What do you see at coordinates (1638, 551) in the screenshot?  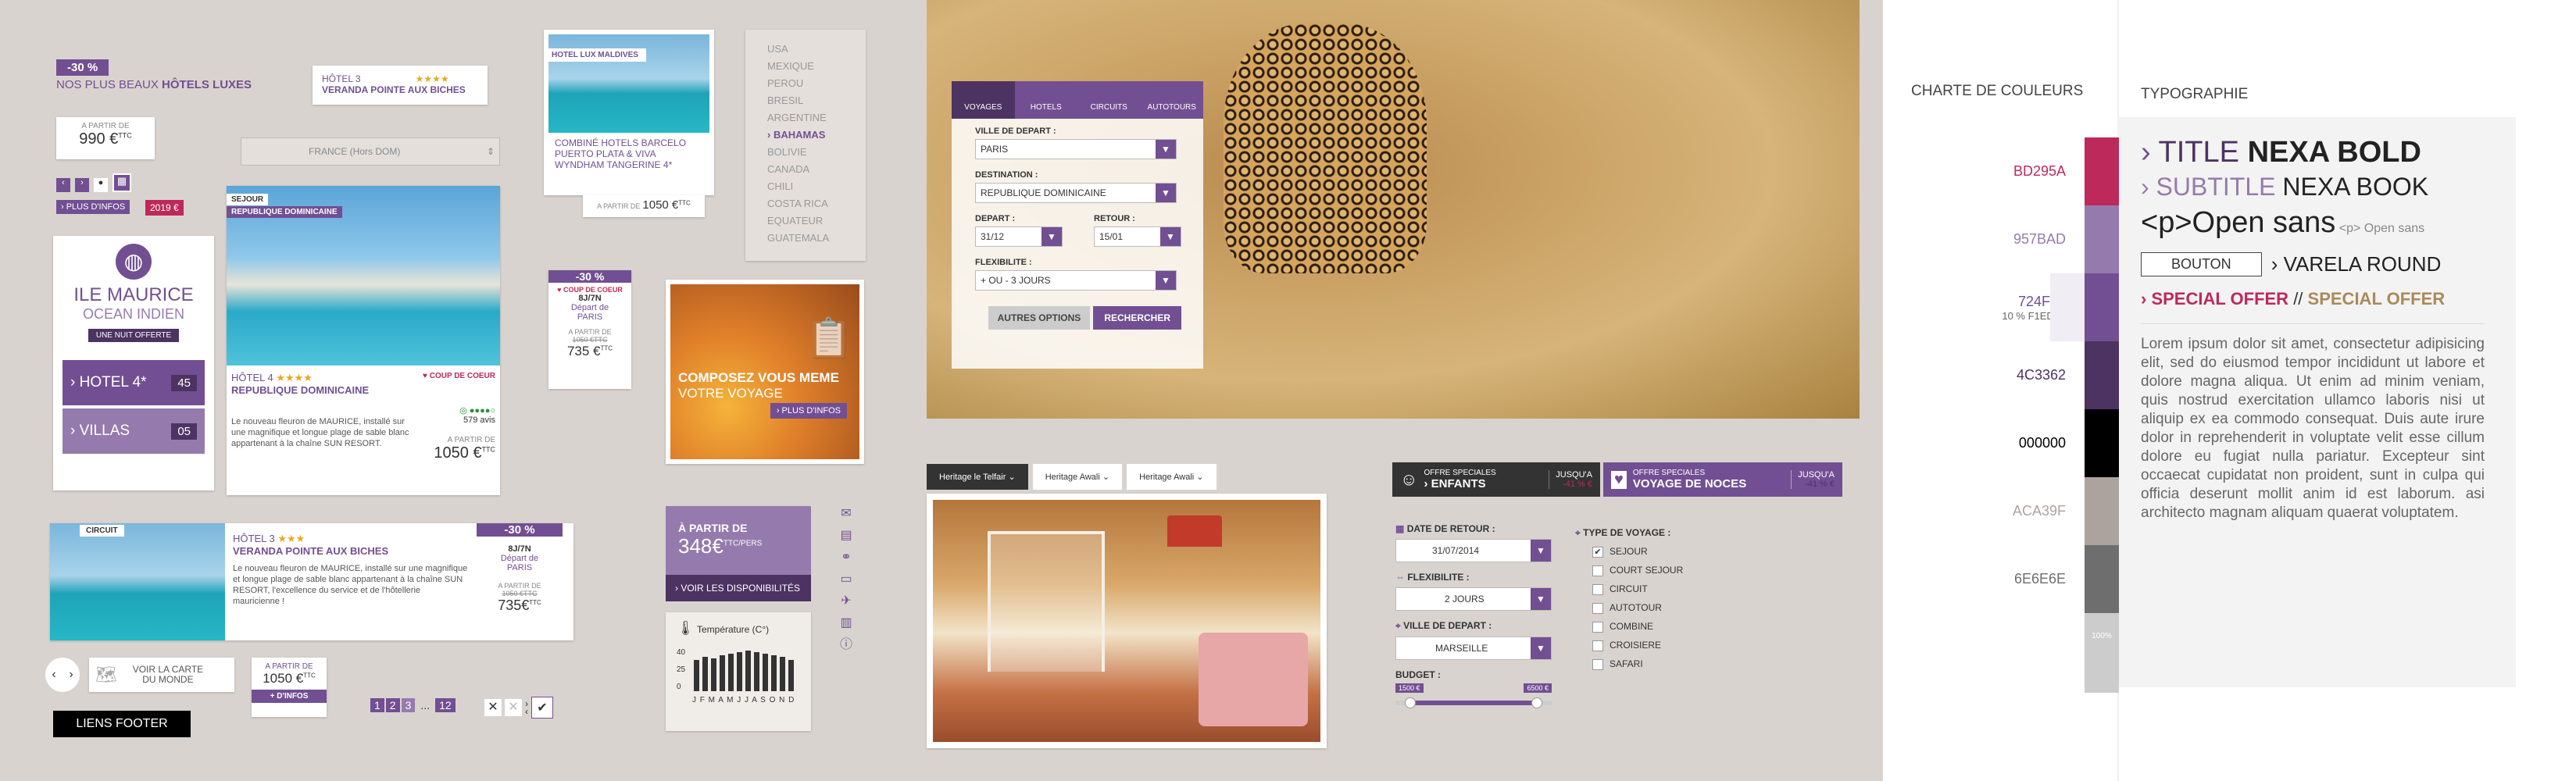 I see `trip-type-sejour: ✔ SEJOUR` at bounding box center [1638, 551].